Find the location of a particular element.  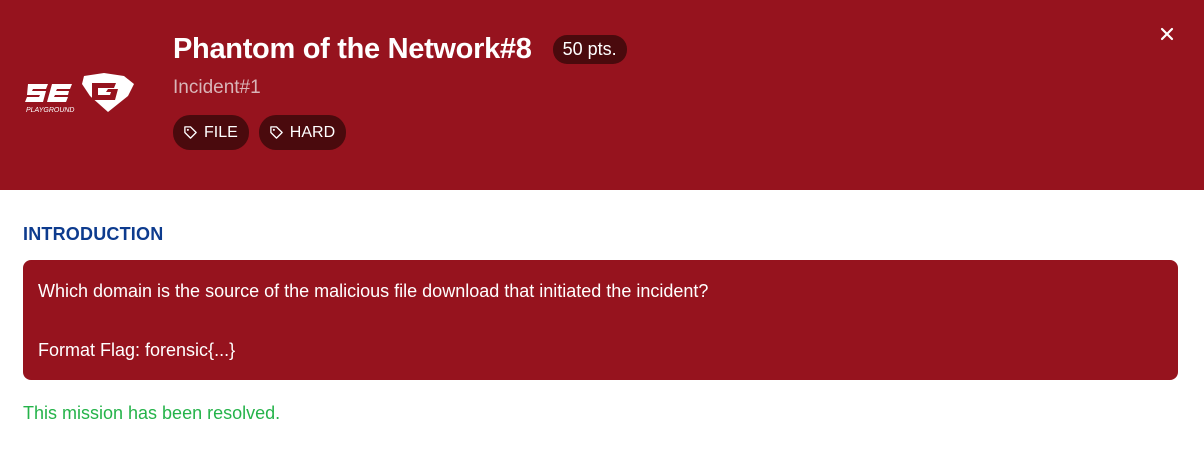

close-icon is located at coordinates (1167, 34).